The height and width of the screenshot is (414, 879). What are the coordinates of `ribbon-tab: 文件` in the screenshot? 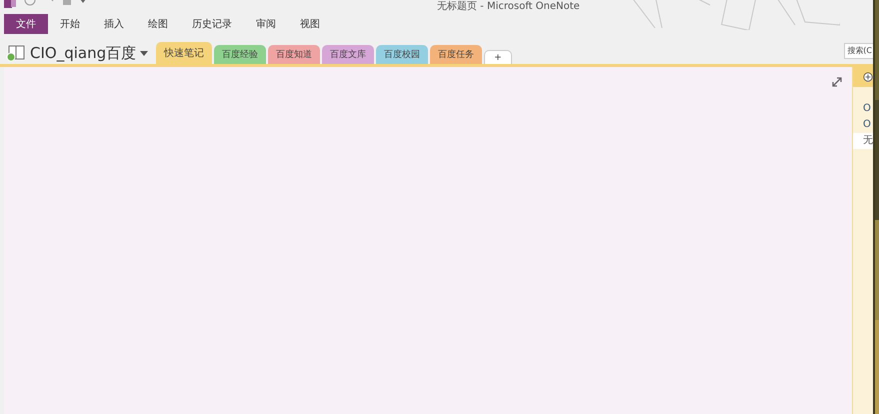 It's located at (26, 24).